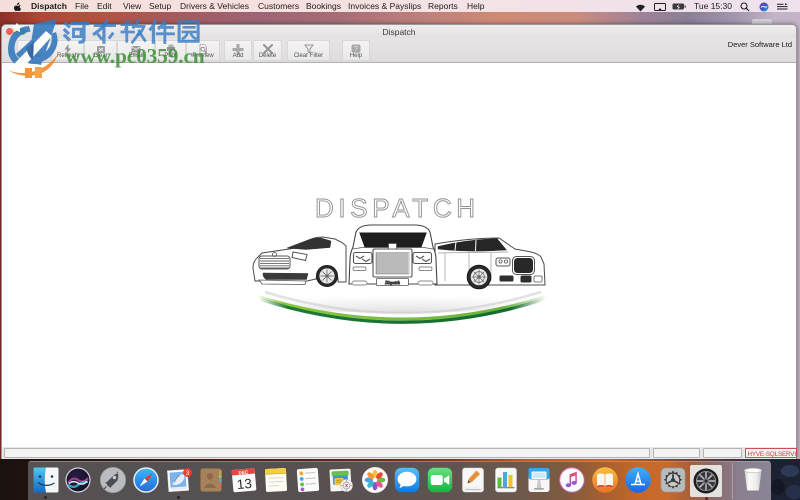 The image size is (800, 500). Describe the element at coordinates (397, 208) in the screenshot. I see `svg-text: DISPATCH` at that location.